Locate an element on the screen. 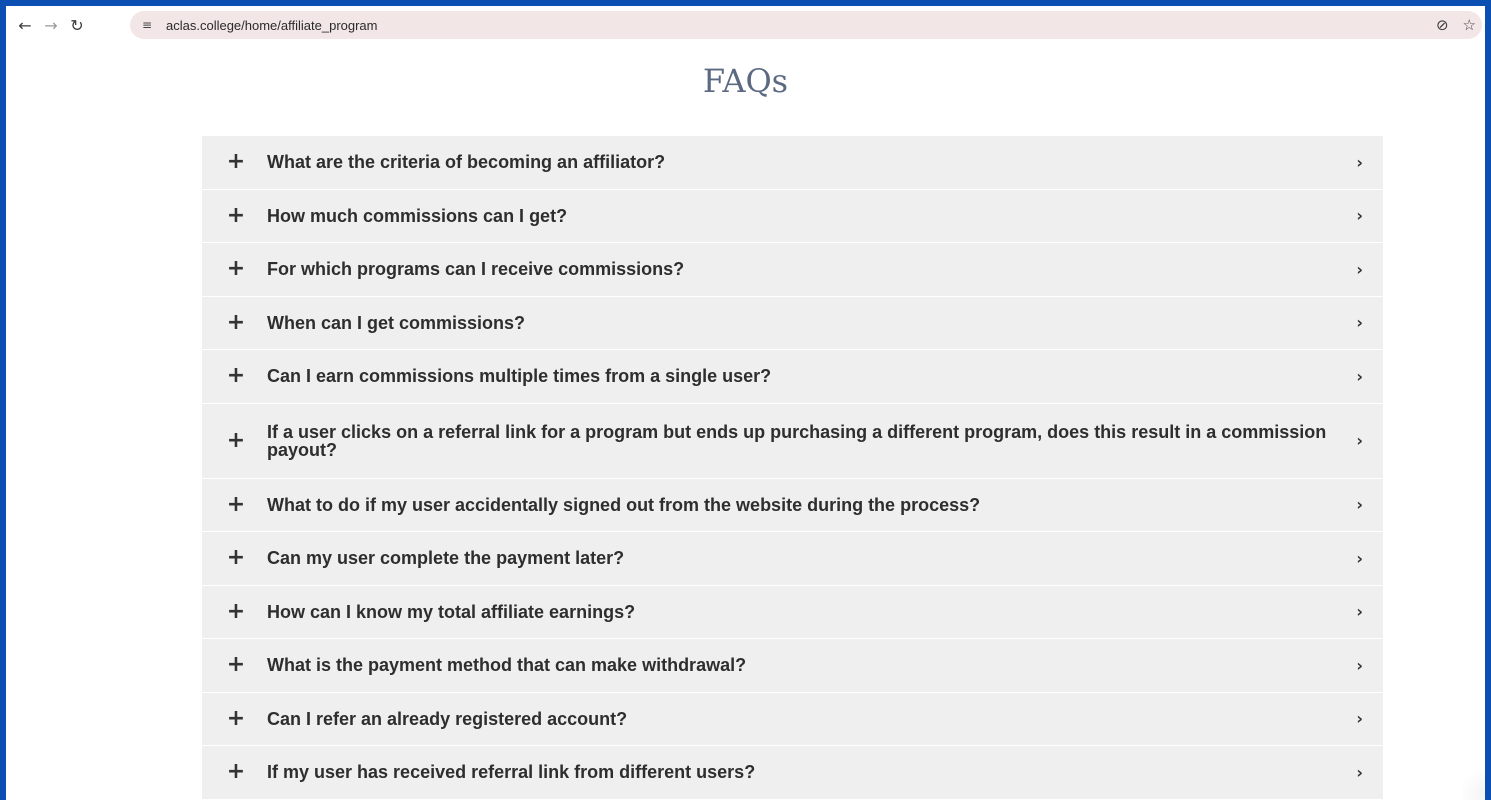  forward-button: → is located at coordinates (51, 25).